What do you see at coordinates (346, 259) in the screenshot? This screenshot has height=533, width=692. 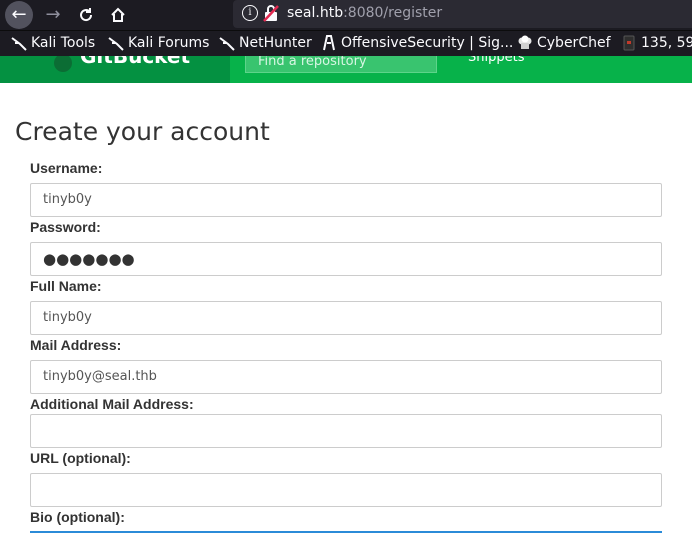 I see `password-field: ●●●●●●●` at bounding box center [346, 259].